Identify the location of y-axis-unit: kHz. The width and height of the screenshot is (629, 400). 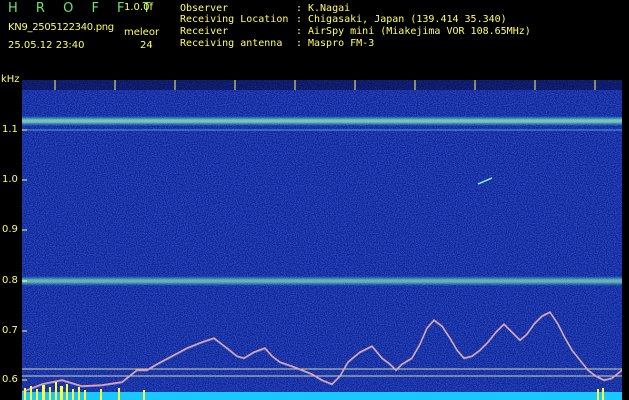
(10, 79).